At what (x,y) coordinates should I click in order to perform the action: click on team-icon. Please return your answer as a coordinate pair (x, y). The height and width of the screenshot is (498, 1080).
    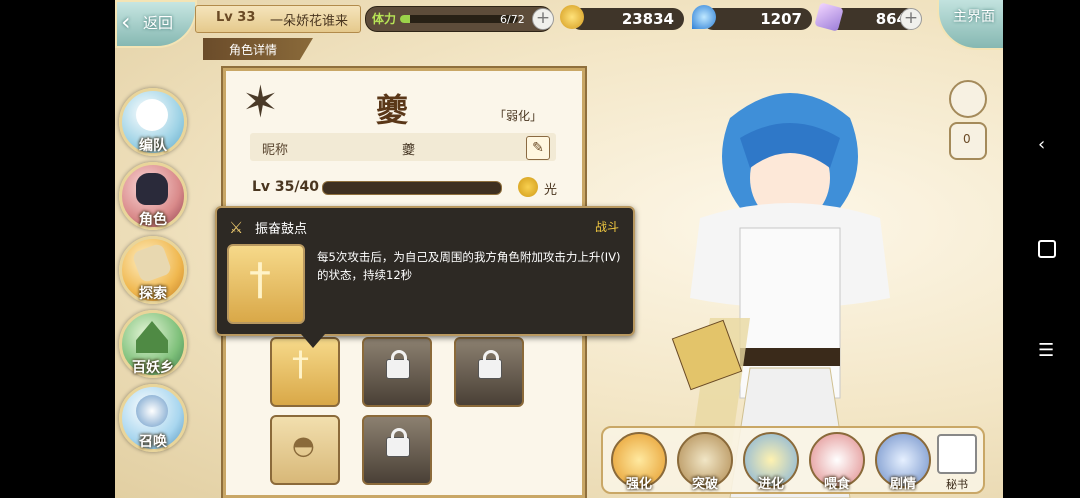
    Looking at the image, I should click on (152, 115).